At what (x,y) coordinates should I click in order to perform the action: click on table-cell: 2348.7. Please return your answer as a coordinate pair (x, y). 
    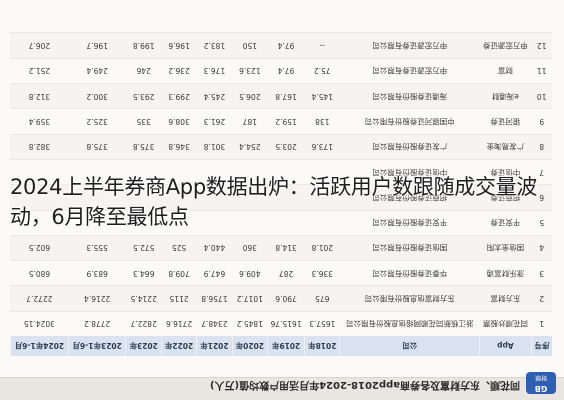
    Looking at the image, I should click on (214, 323).